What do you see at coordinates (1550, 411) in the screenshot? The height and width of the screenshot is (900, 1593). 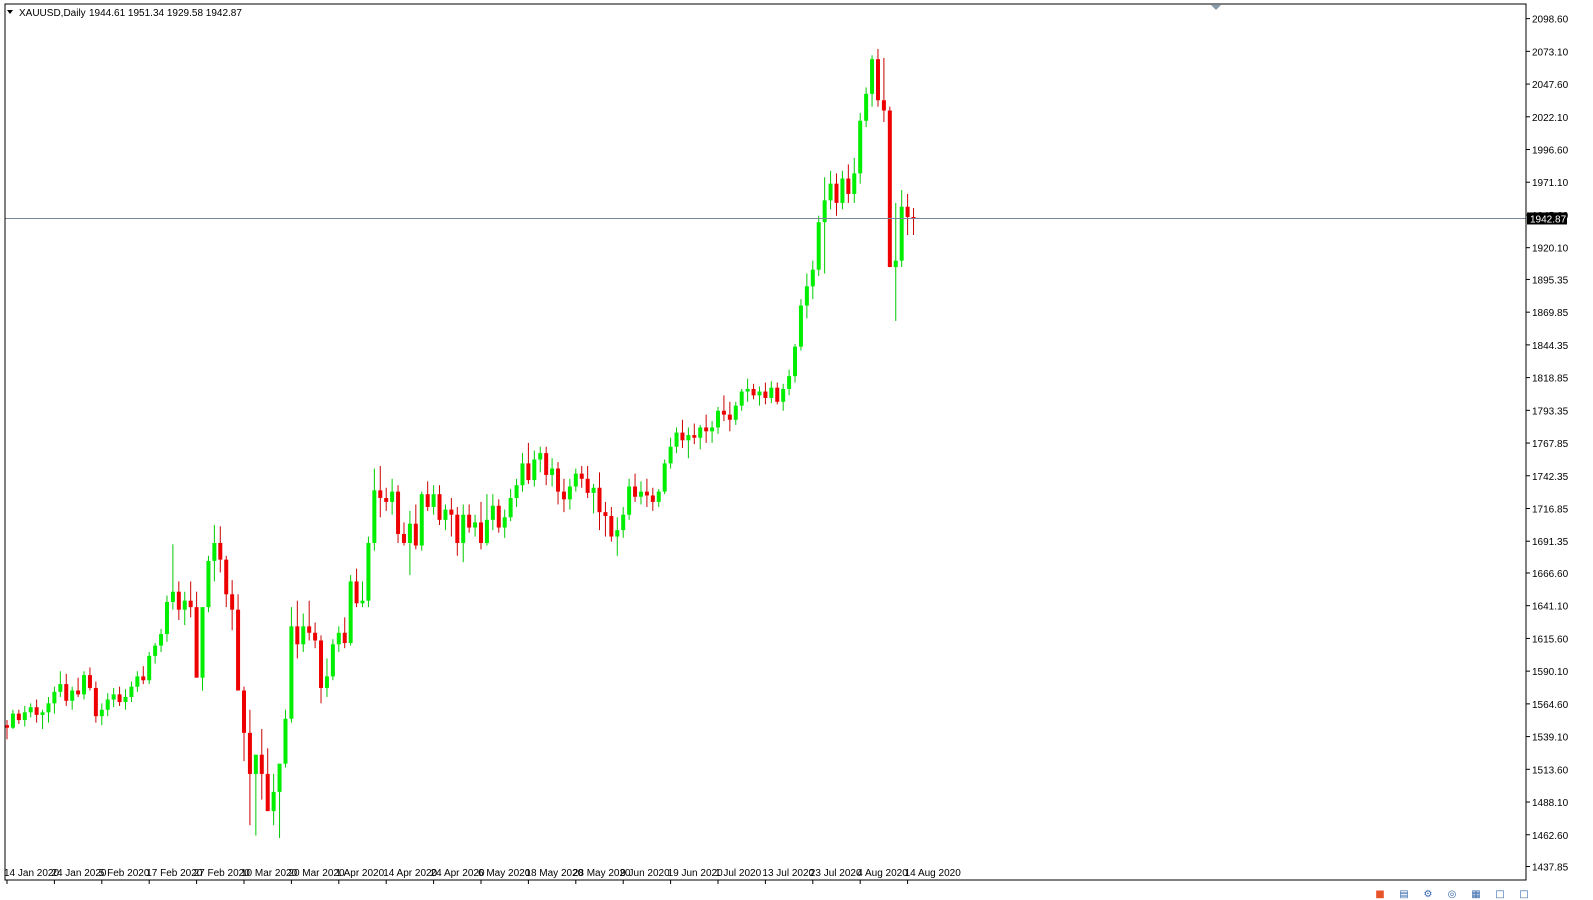 I see `price-tick-label: 1793.35` at bounding box center [1550, 411].